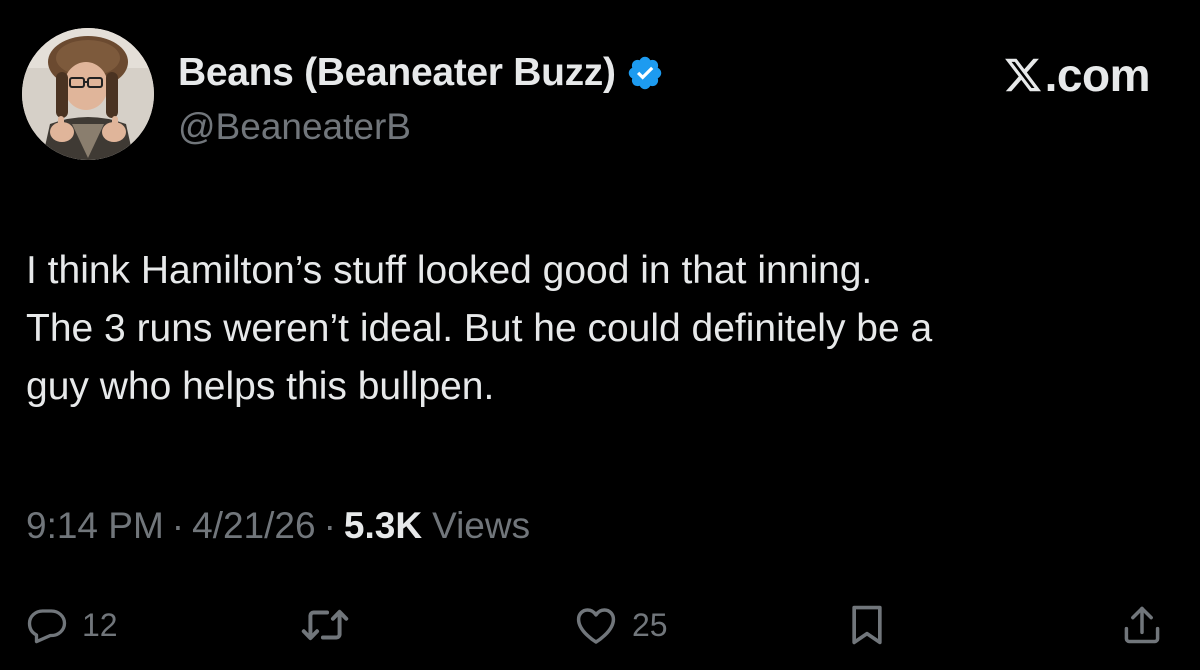  I want to click on author-name-row: Beans (Beaneater Buzz), so click(421, 73).